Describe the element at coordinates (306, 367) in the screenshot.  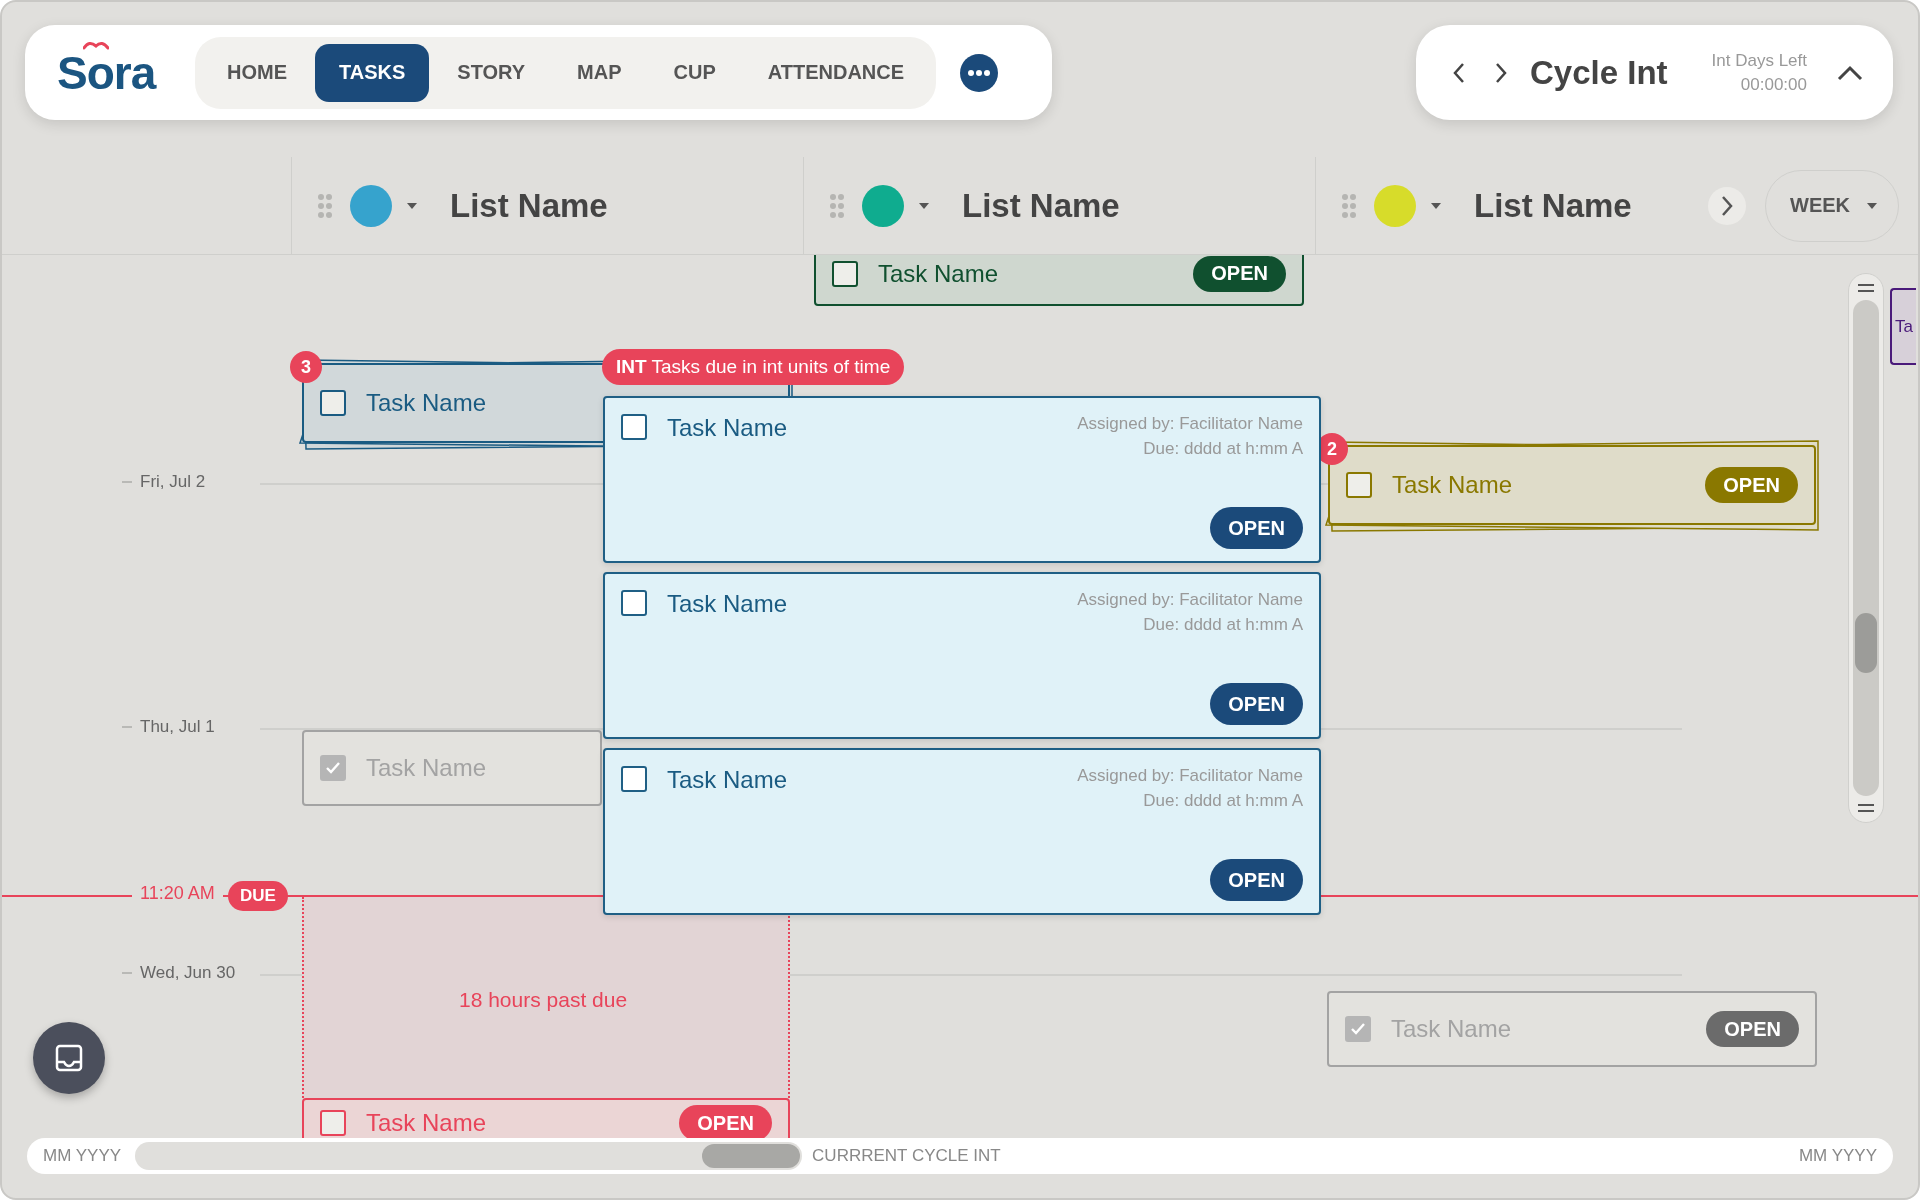
I see `count-badge: 3` at that location.